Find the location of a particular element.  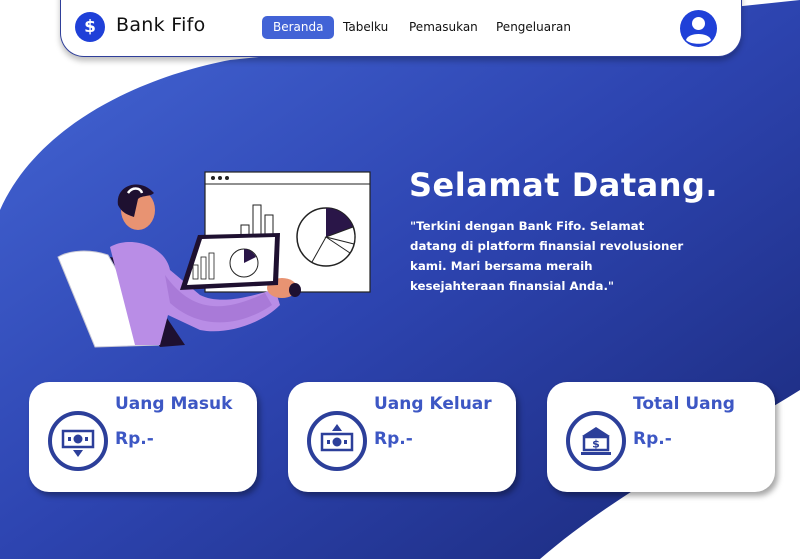

money-out-icon is located at coordinates (337, 441).